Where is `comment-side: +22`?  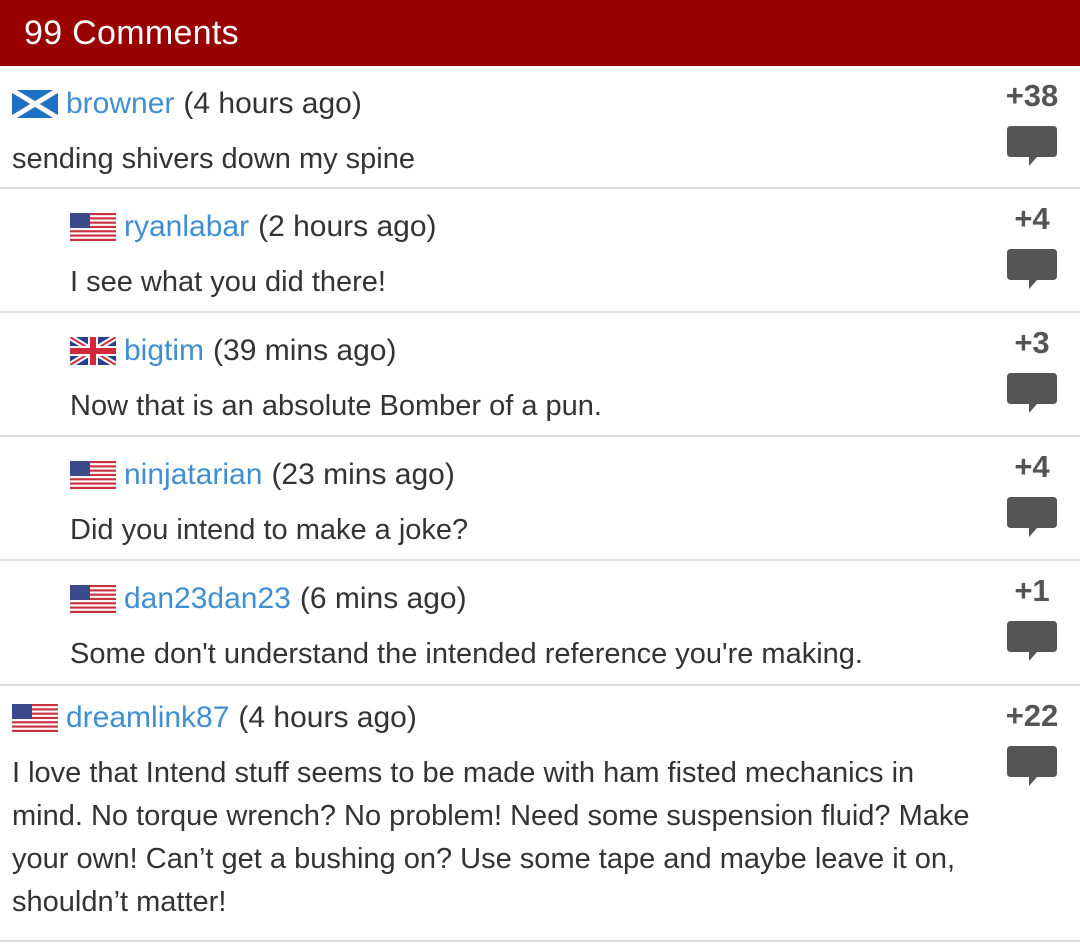
comment-side: +22 is located at coordinates (1032, 745).